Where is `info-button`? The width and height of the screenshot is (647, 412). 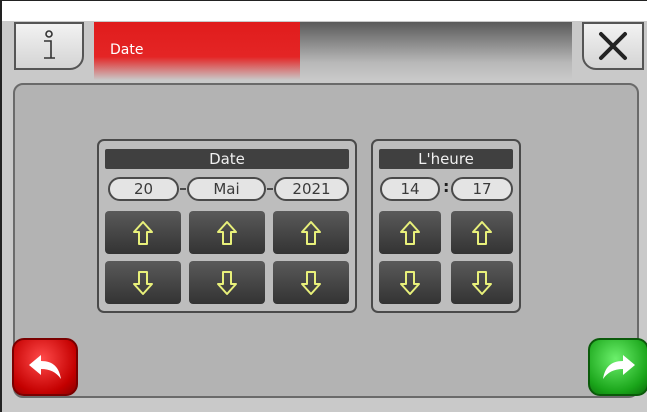 info-button is located at coordinates (49, 46).